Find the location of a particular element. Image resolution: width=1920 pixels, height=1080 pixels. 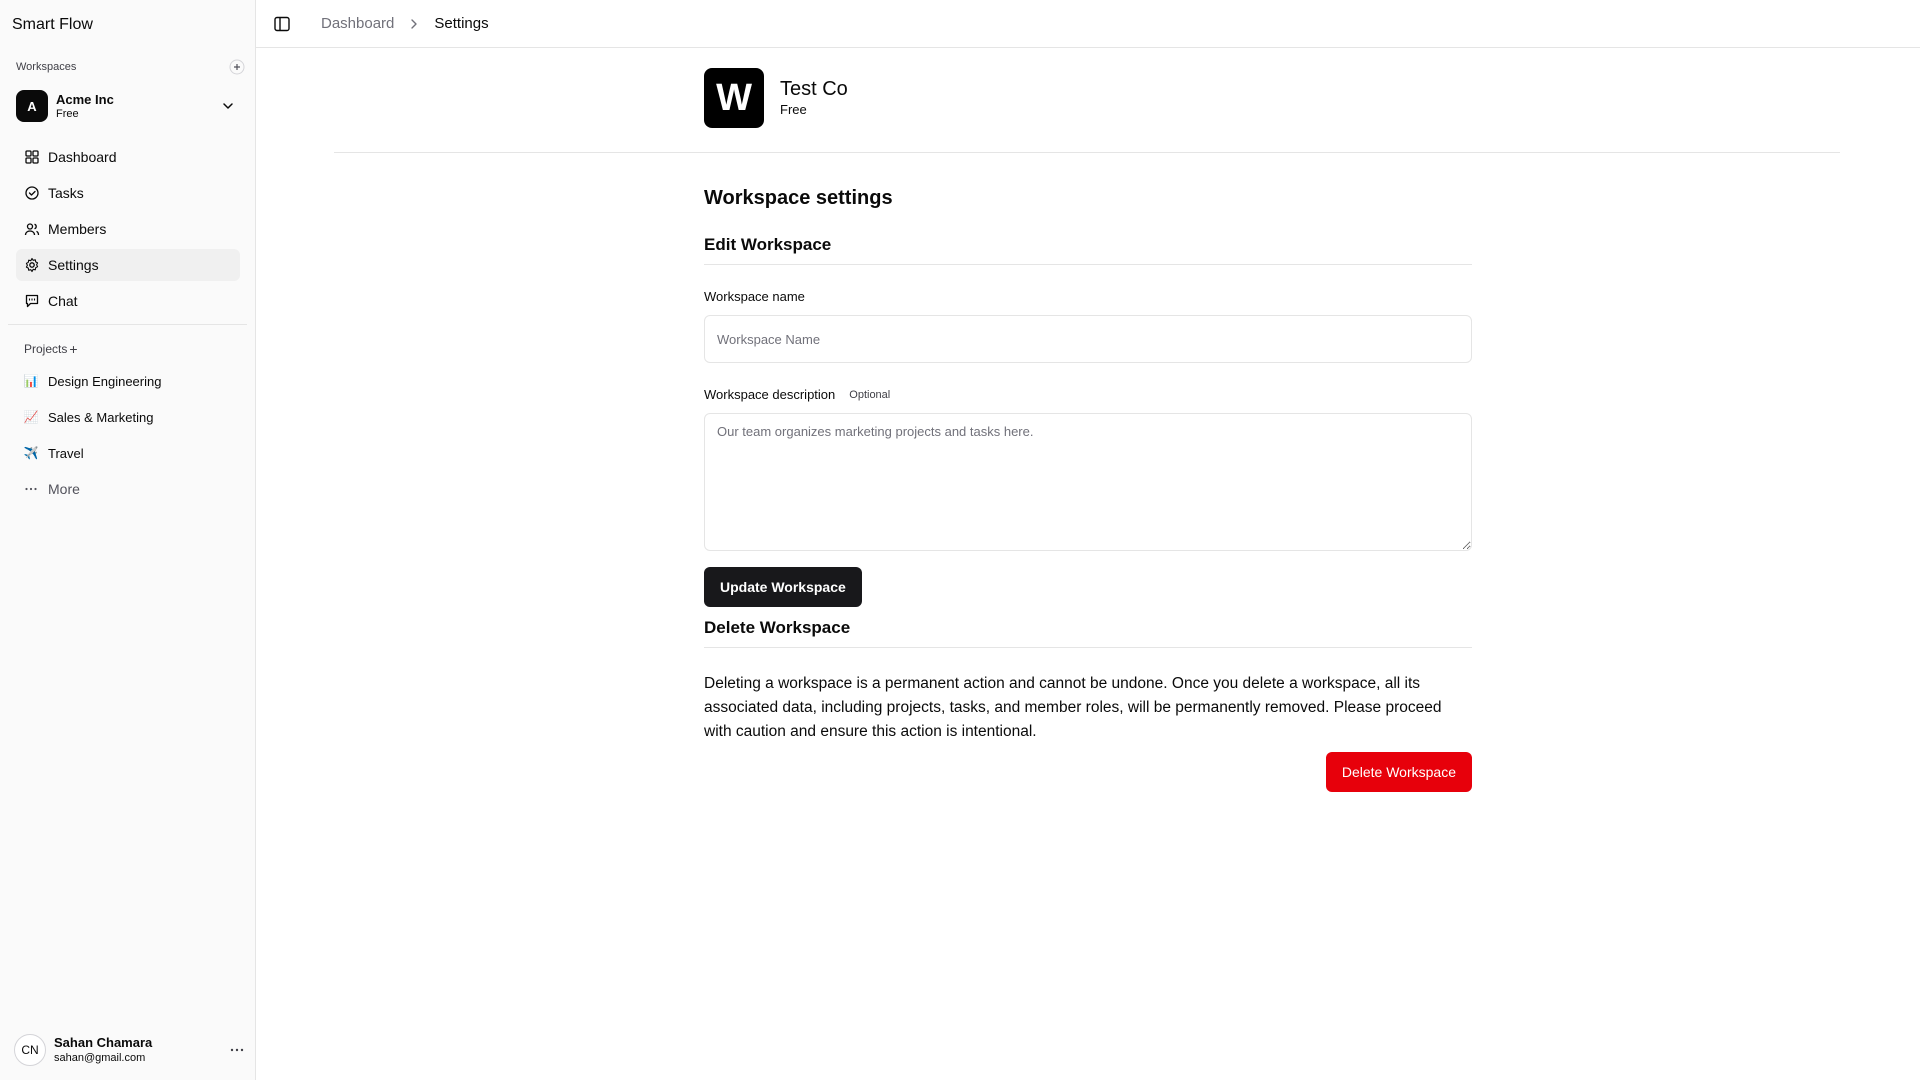

add-workspace-button is located at coordinates (237, 67).